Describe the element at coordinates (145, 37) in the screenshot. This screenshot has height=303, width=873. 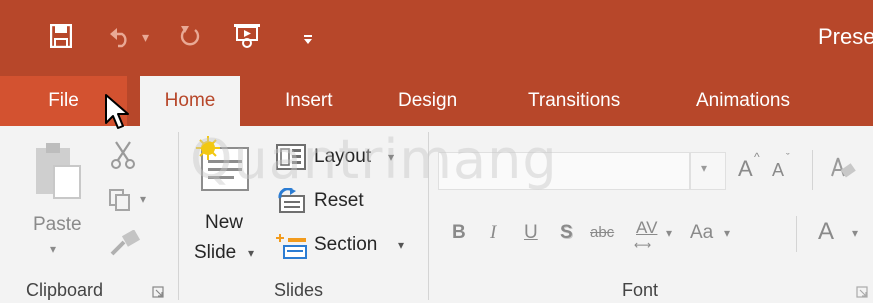
I see `undo-dropdown-icon: ▾` at that location.